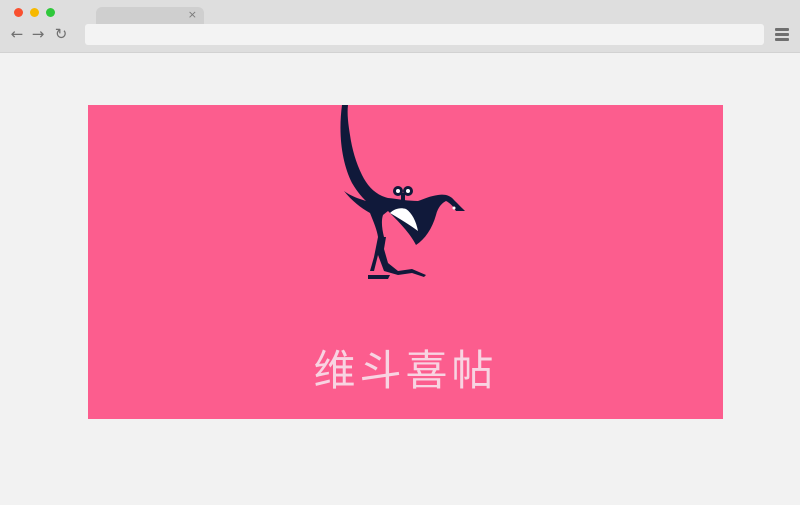 Image resolution: width=800 pixels, height=505 pixels. I want to click on window-maximize-button, so click(50, 12).